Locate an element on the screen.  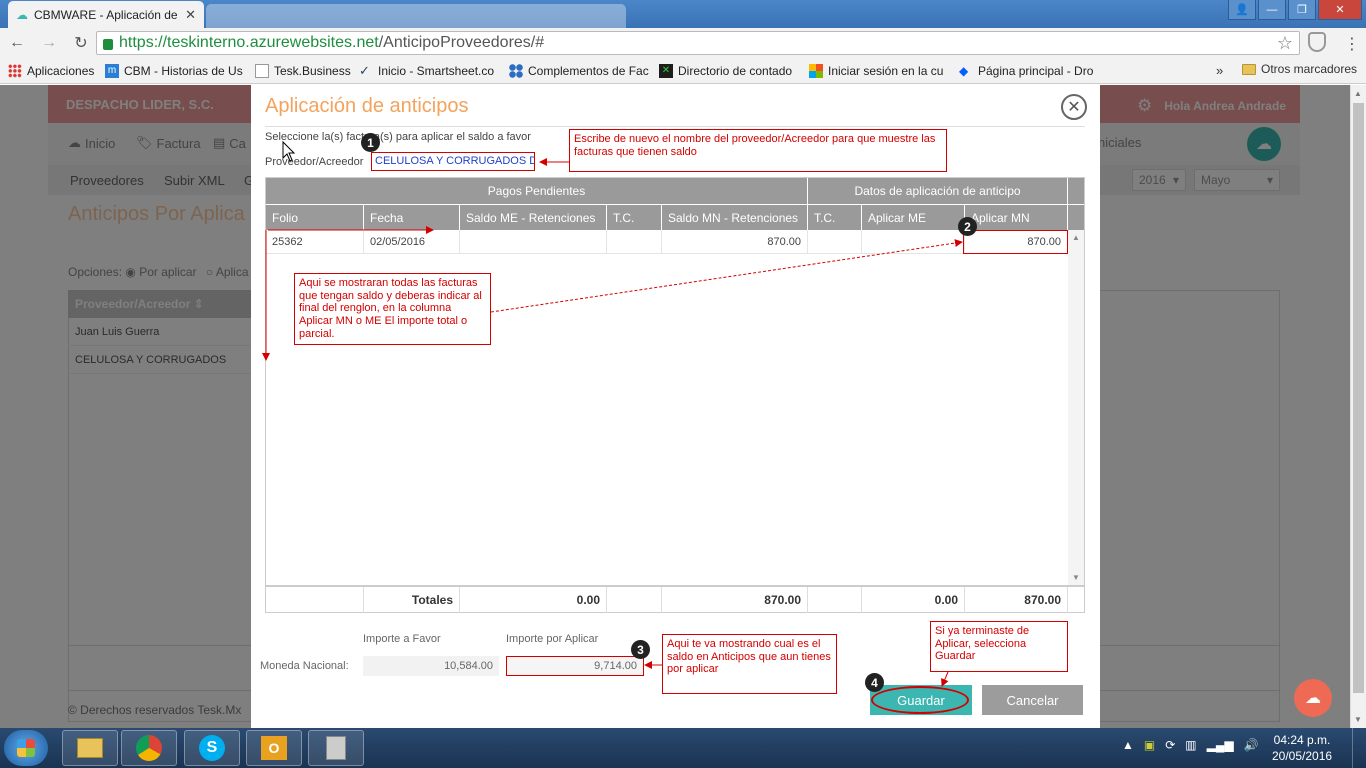
tot-saldo-me: 0.00 is located at coordinates (533, 600).